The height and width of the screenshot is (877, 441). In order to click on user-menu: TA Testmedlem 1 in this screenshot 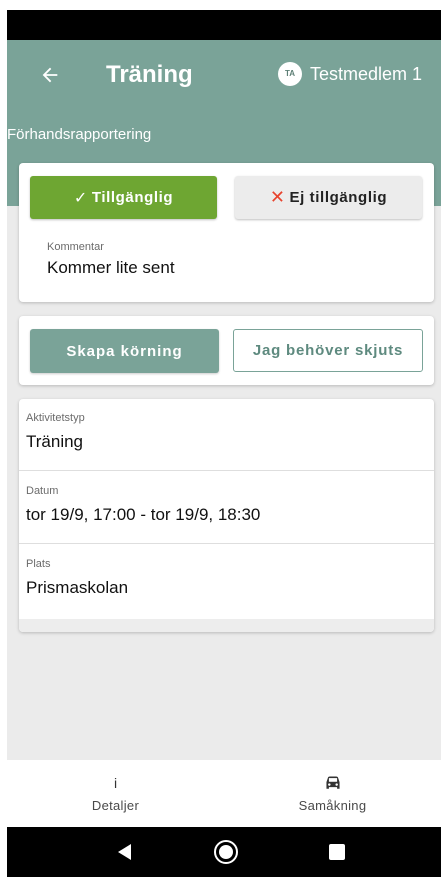, I will do `click(350, 74)`.